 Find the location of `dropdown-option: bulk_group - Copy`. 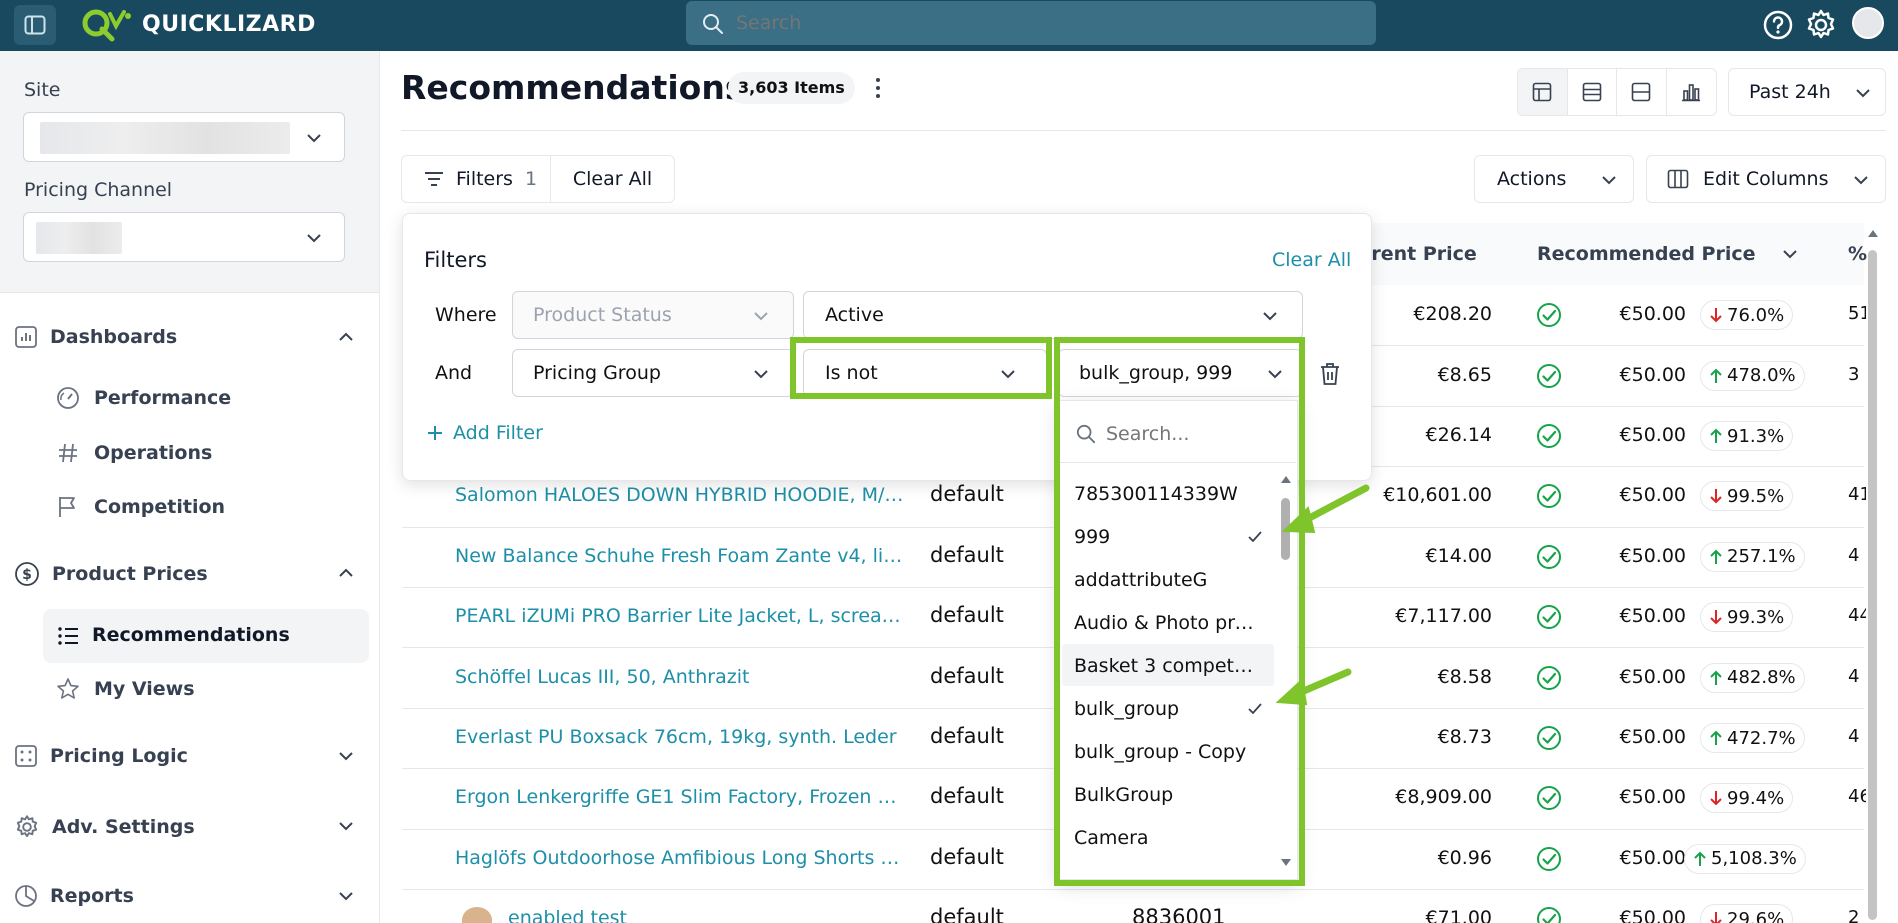

dropdown-option: bulk_group - Copy is located at coordinates (1165, 752).